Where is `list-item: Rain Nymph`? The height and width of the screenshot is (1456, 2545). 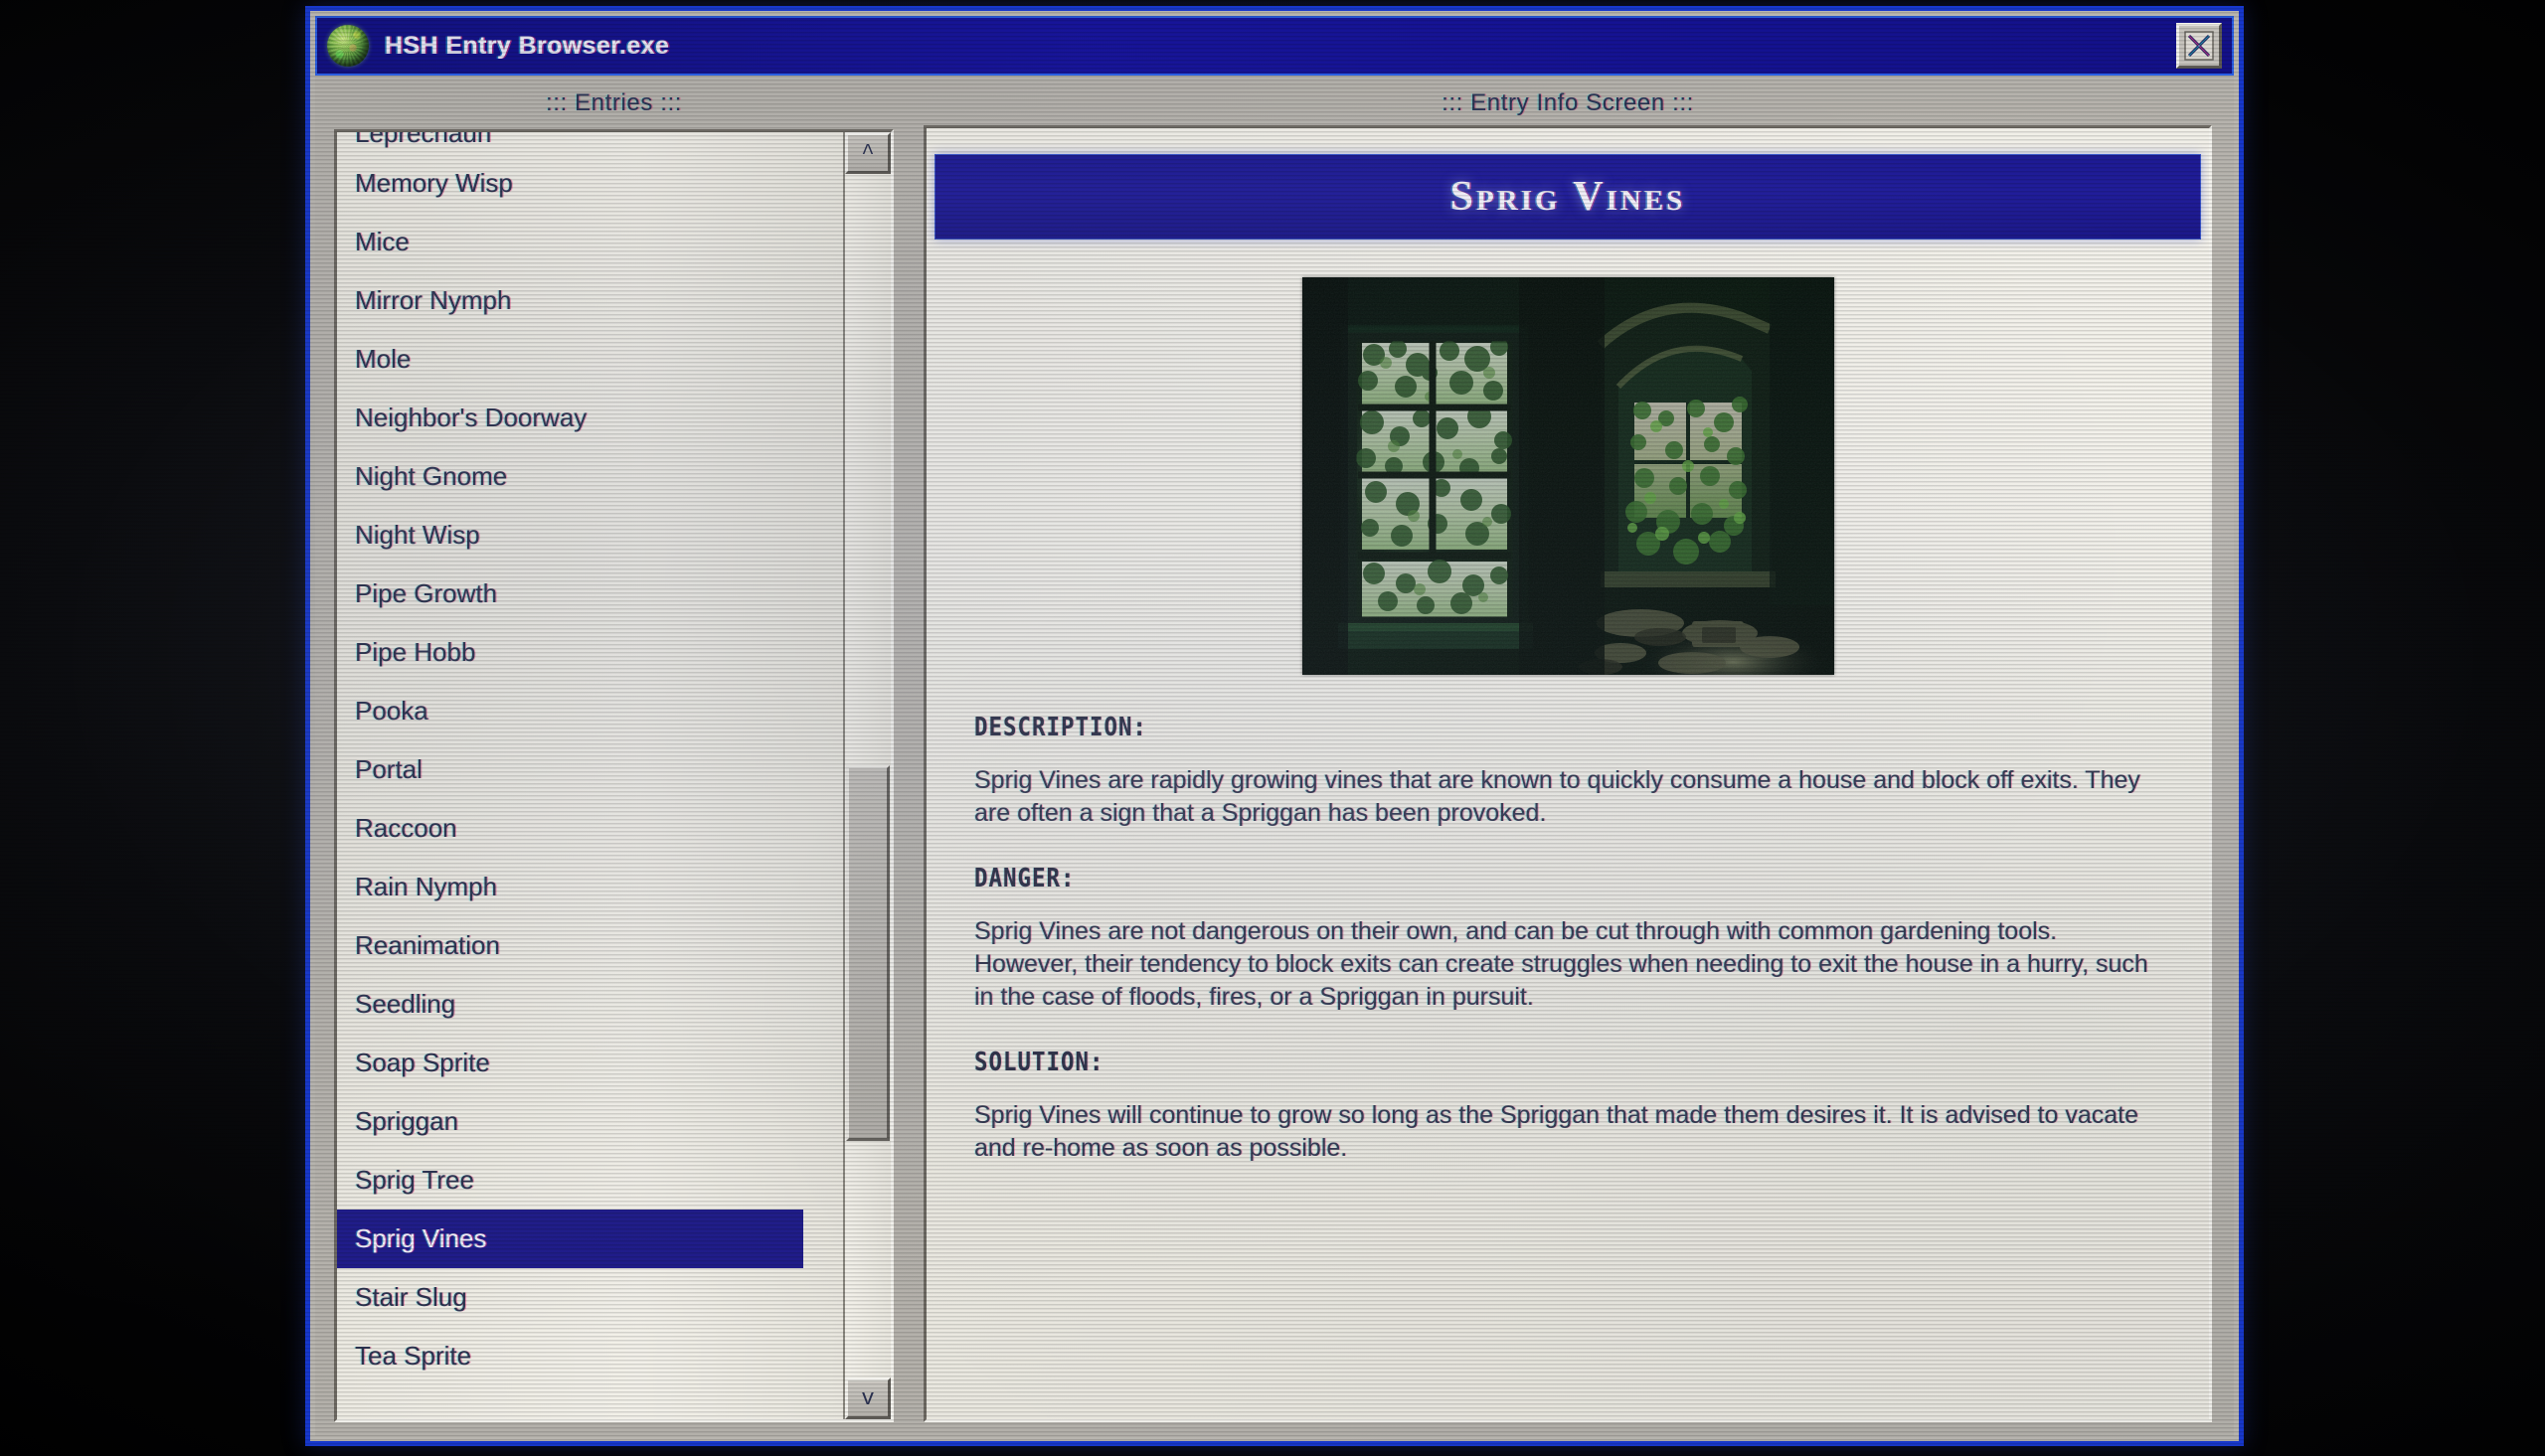
list-item: Rain Nymph is located at coordinates (590, 887).